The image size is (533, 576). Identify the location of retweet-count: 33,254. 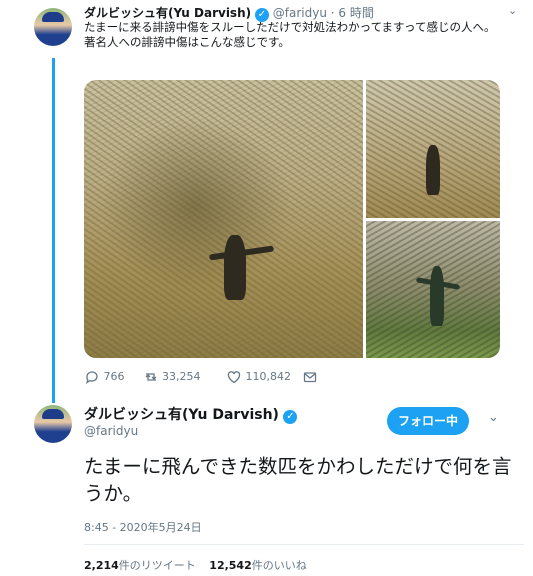
(181, 376).